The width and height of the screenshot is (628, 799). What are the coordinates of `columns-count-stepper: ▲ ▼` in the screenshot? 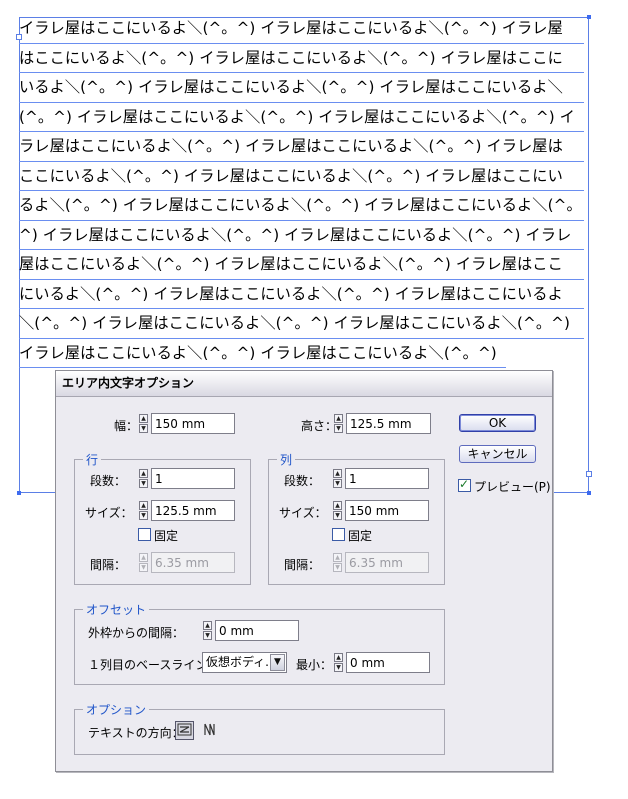 It's located at (381, 478).